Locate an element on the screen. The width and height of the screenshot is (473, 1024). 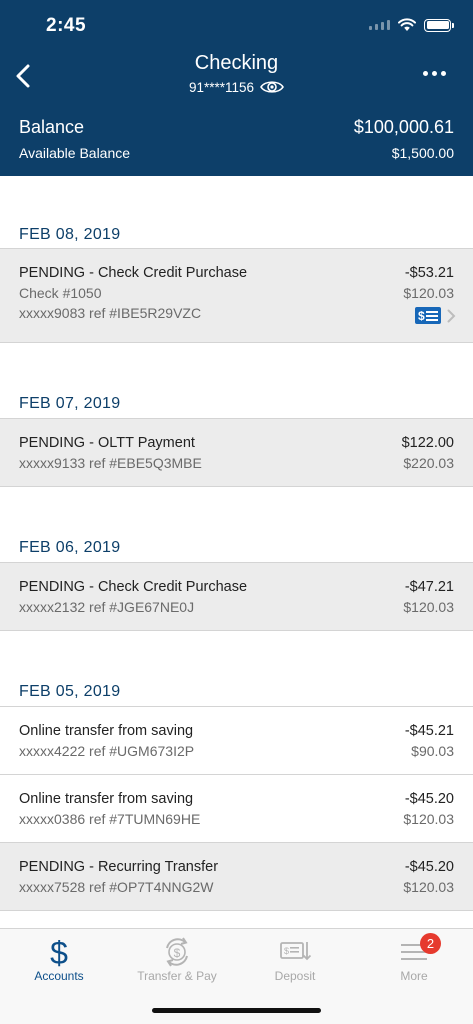
status-time: 2:45 is located at coordinates (66, 25).